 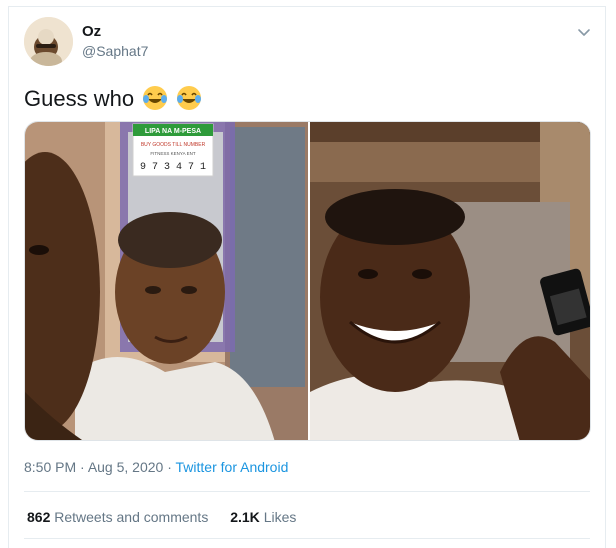 I want to click on tweet-source-link: Twitter for Android, so click(x=232, y=467).